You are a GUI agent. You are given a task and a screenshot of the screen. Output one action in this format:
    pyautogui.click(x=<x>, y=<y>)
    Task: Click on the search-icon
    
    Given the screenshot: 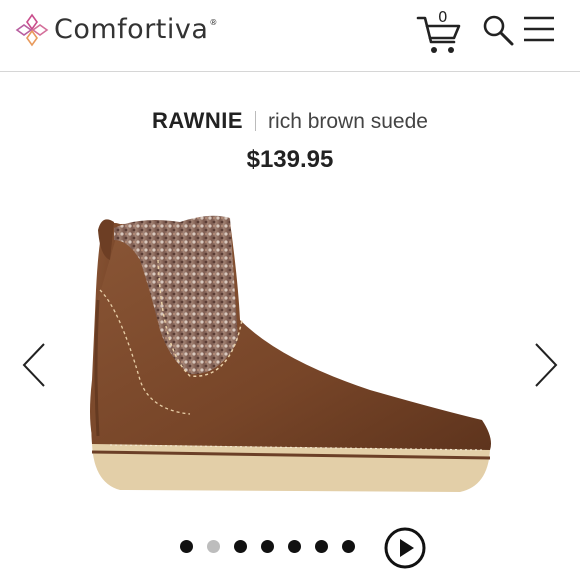 What is the action you would take?
    pyautogui.click(x=498, y=30)
    